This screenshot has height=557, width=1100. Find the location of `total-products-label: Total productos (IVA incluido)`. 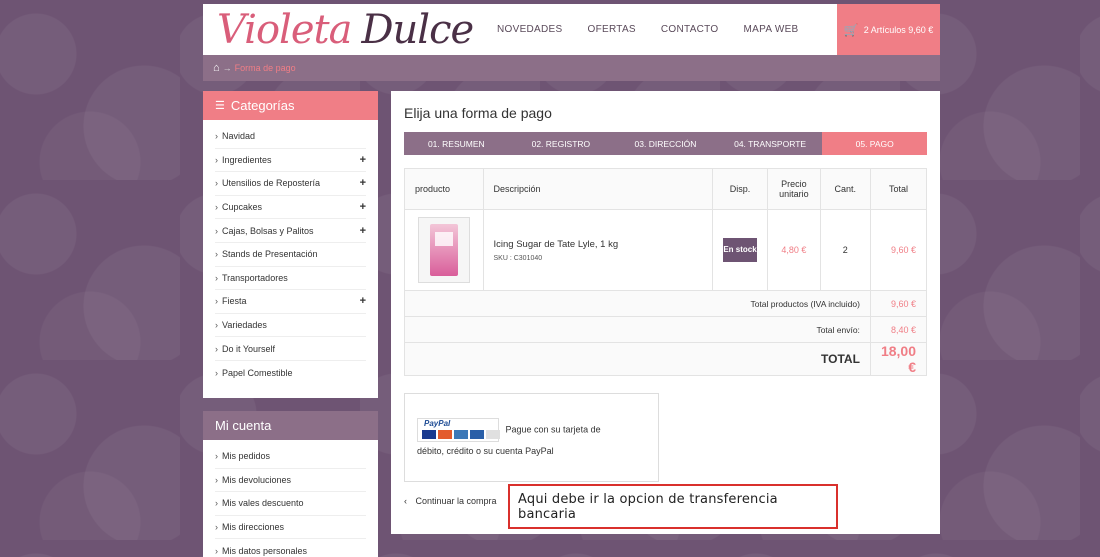

total-products-label: Total productos (IVA incluido) is located at coordinates (637, 303).